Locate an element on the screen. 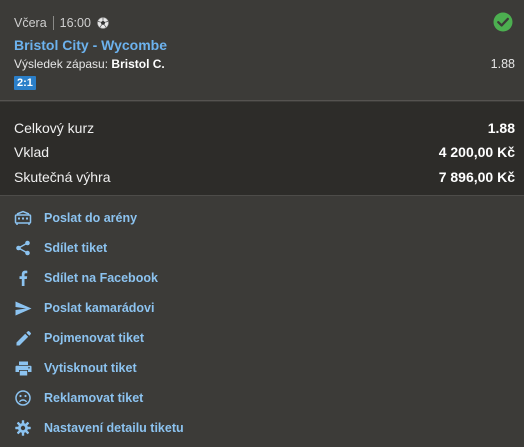 This screenshot has width=524, height=447. match-name-link: Bristol City - Wycombe is located at coordinates (90, 45).